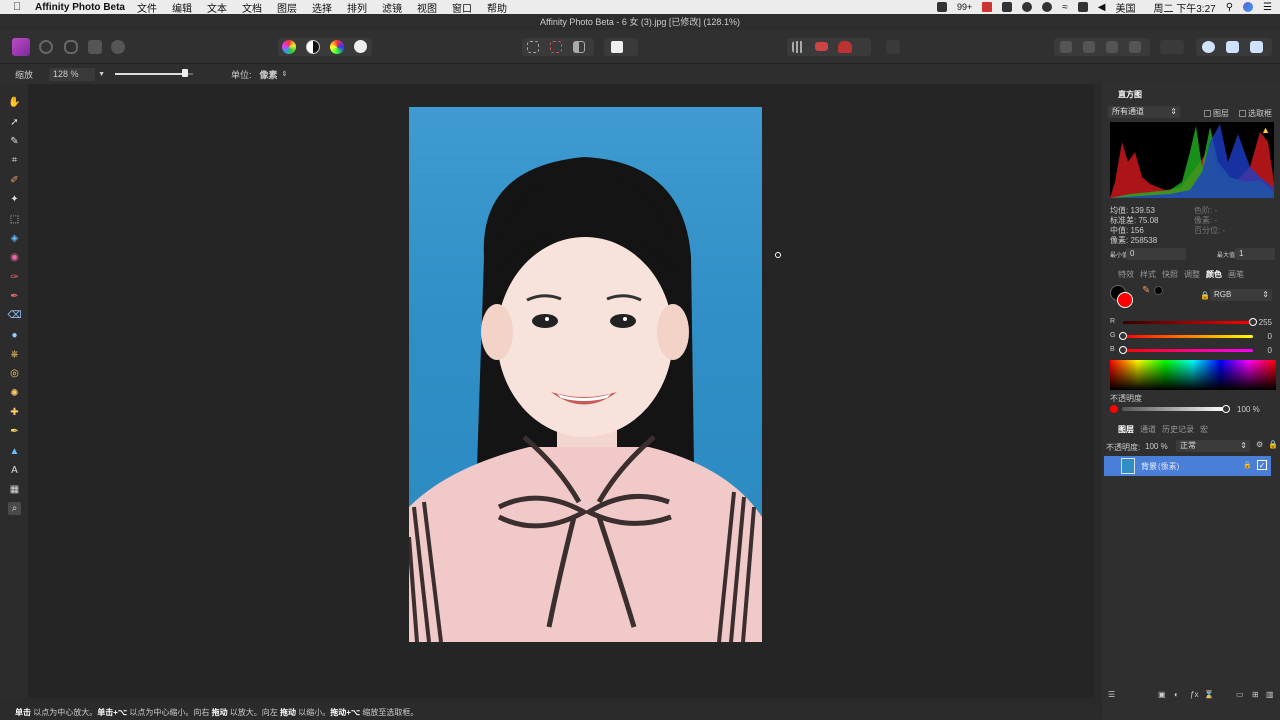  What do you see at coordinates (1193, 375) in the screenshot?
I see `color-spectrum` at bounding box center [1193, 375].